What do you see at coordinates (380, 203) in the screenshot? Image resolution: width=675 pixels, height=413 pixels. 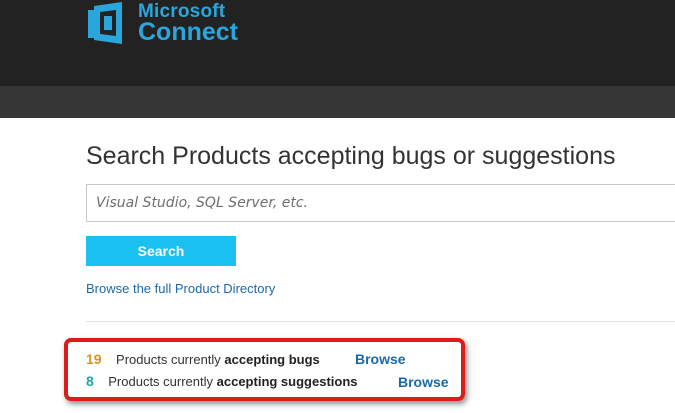 I see `product-search-input` at bounding box center [380, 203].